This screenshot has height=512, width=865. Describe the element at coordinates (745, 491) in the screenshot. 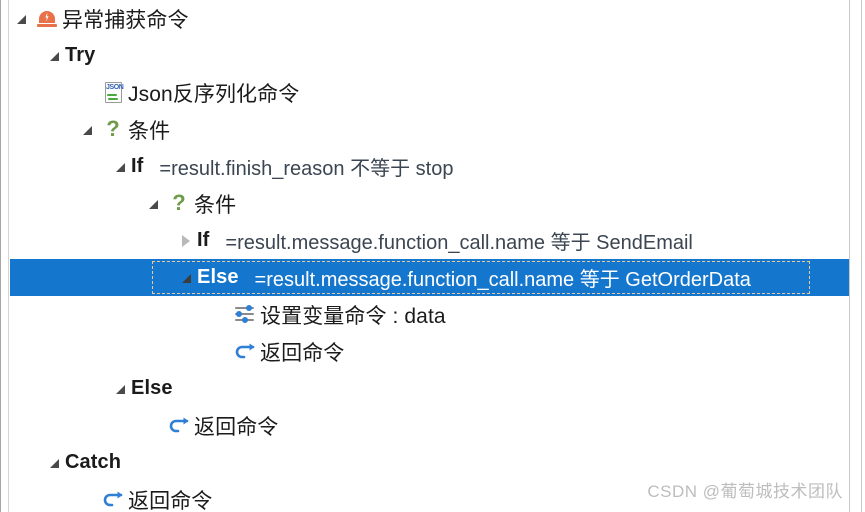

I see `csdn-watermark: CSDN @葡萄城技术团队` at that location.